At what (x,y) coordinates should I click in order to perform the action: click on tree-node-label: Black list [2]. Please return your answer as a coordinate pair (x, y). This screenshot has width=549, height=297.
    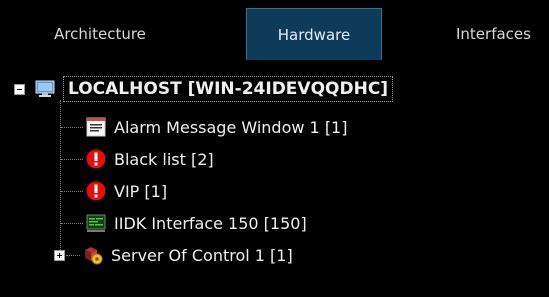
    Looking at the image, I should click on (164, 159).